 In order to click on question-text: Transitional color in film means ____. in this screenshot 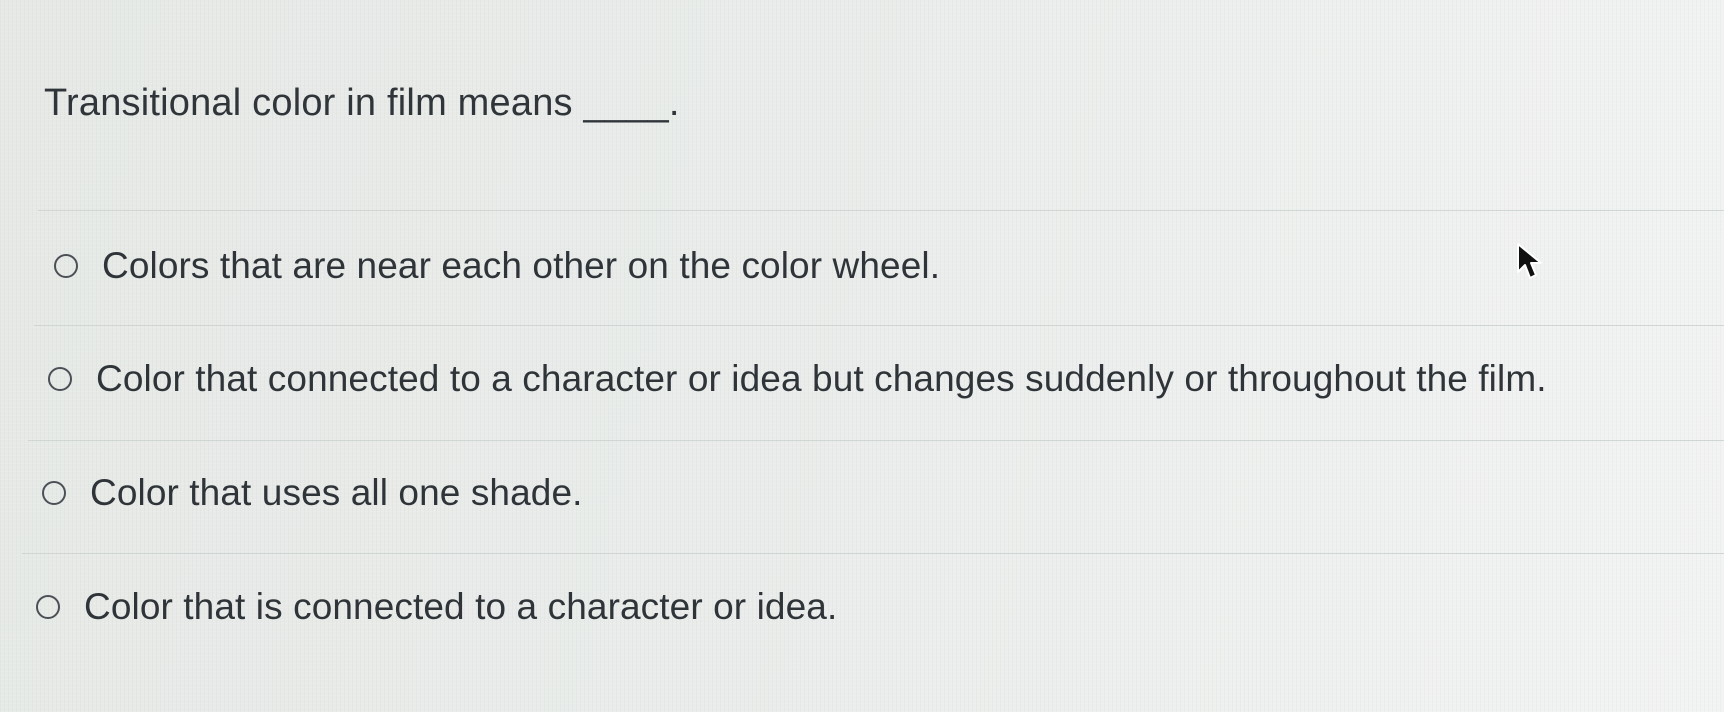, I will do `click(362, 103)`.